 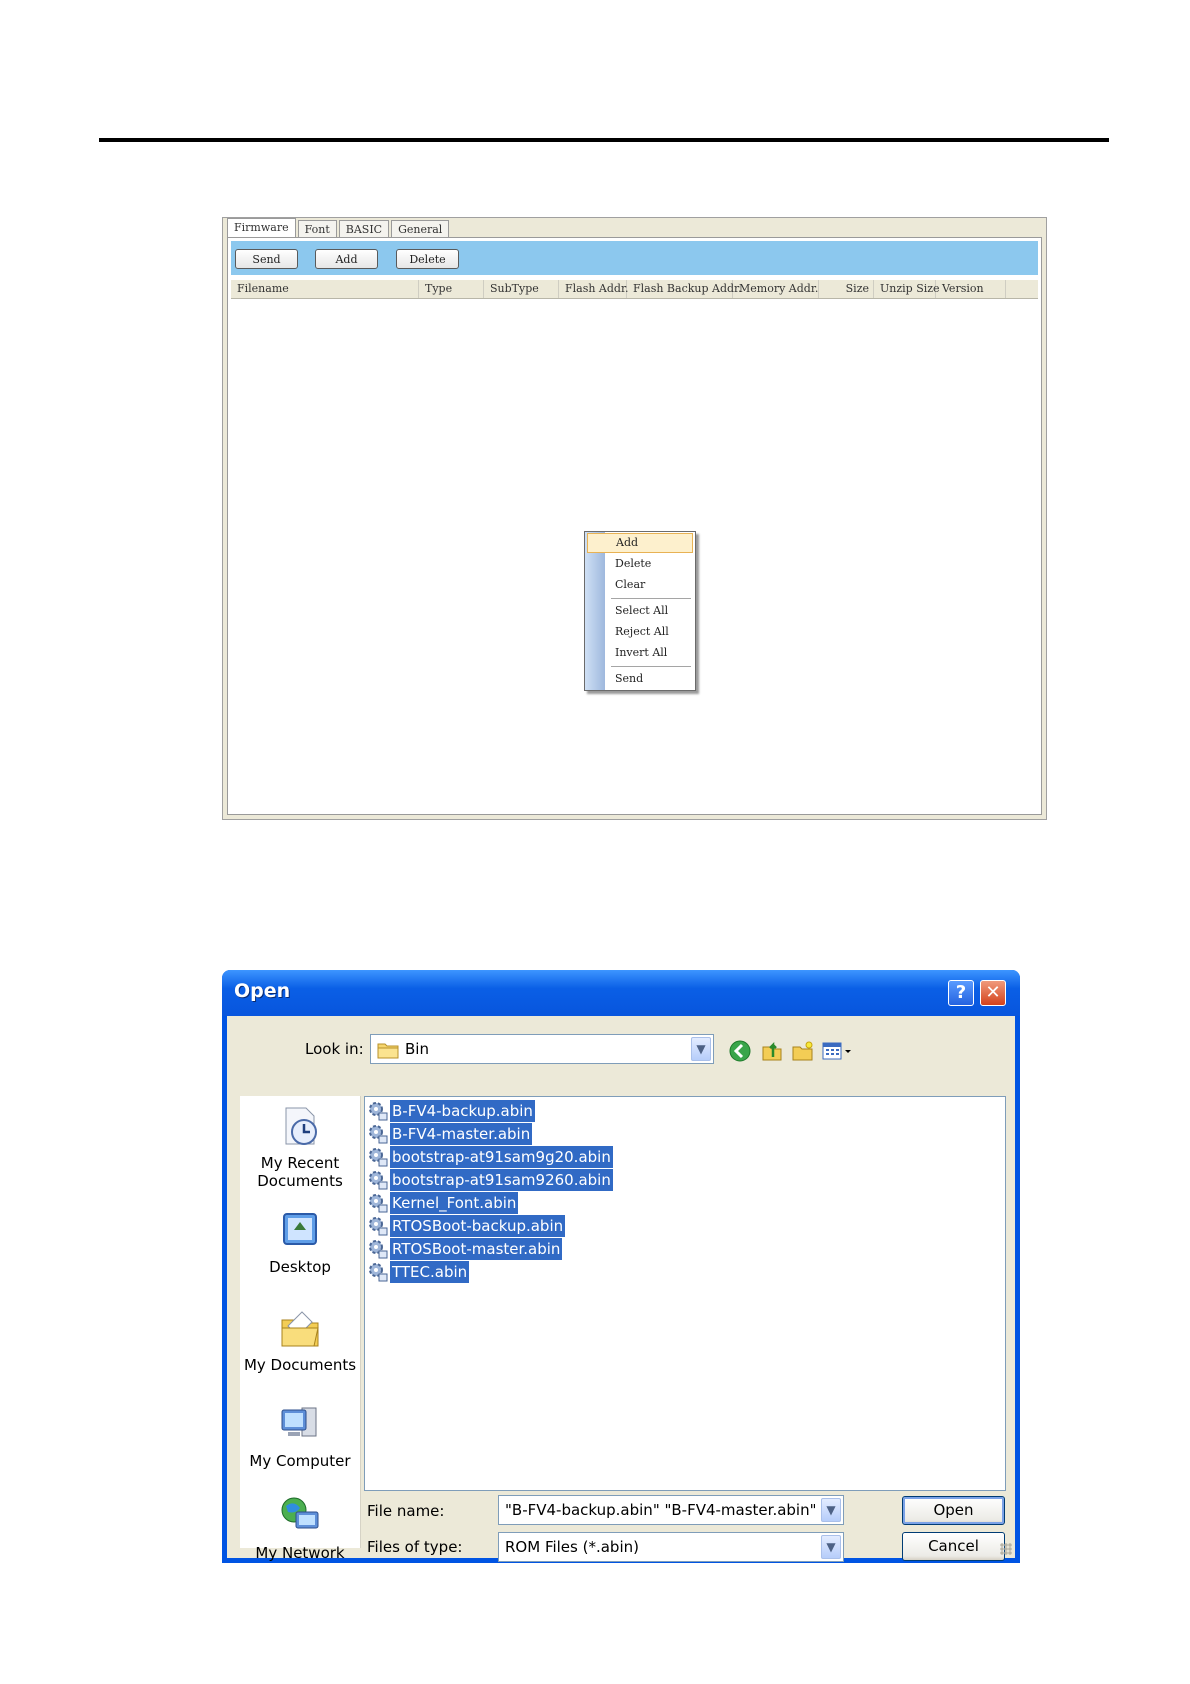 I want to click on place-desktop: Desktop, so click(x=300, y=1242).